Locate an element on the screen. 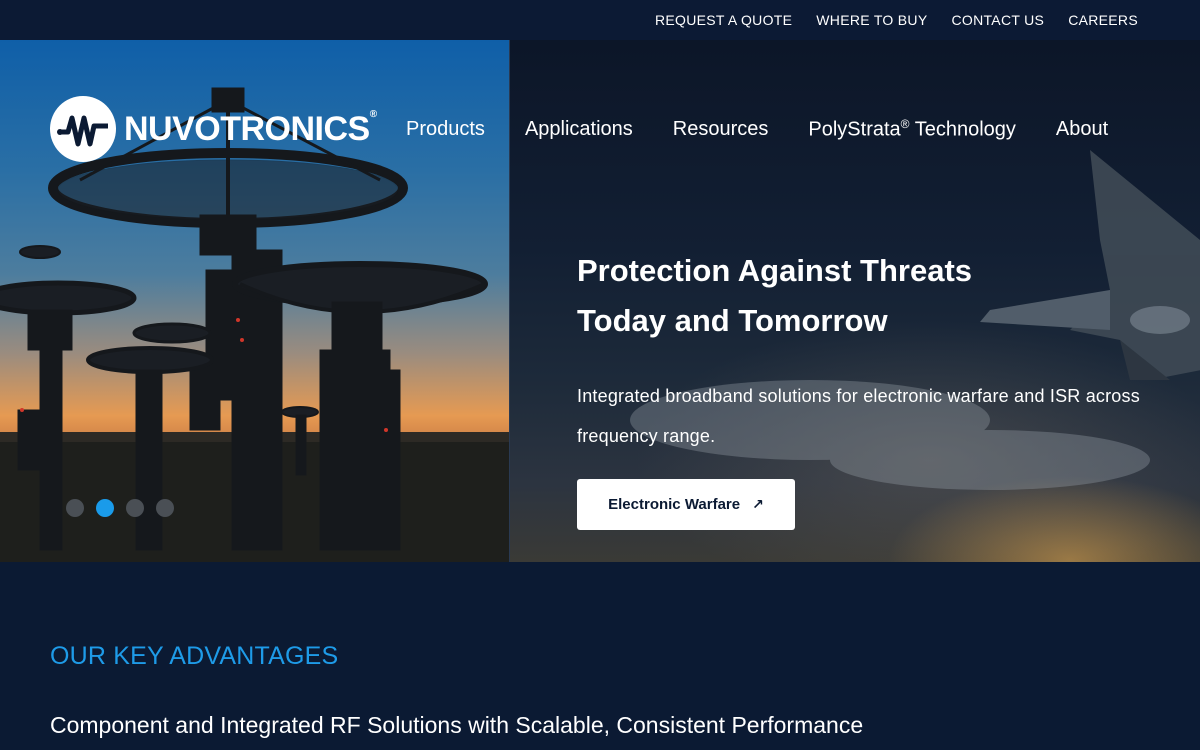  contact-us-link: CONTACT US is located at coordinates (997, 20).